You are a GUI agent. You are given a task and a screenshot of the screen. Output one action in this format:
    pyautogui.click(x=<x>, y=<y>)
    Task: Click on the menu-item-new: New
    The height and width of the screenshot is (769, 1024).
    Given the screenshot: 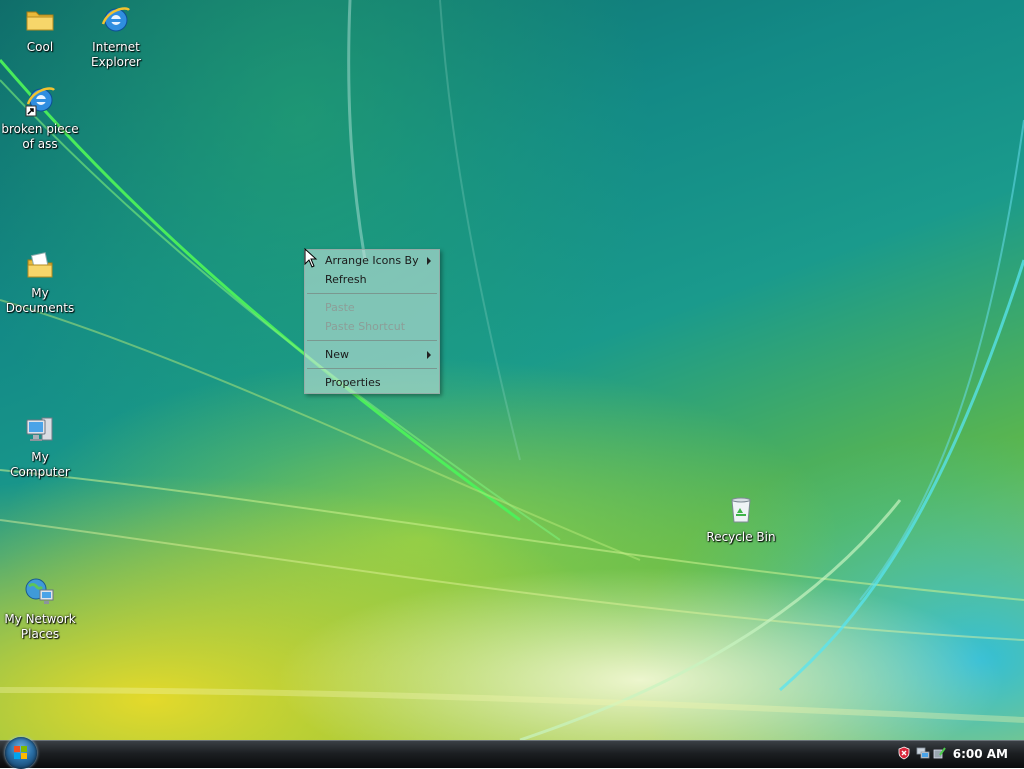 What is the action you would take?
    pyautogui.click(x=372, y=354)
    